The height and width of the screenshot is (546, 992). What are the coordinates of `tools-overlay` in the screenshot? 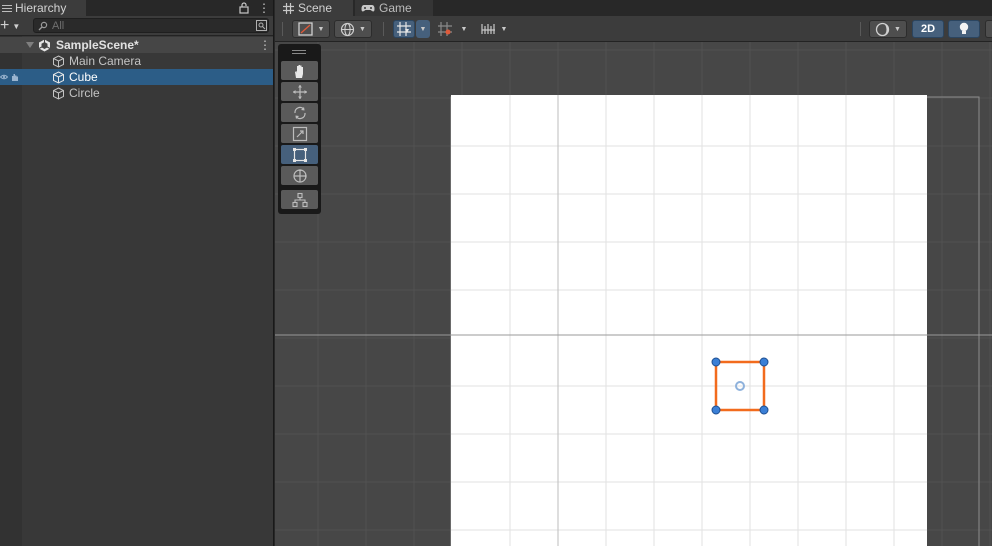 It's located at (299, 129).